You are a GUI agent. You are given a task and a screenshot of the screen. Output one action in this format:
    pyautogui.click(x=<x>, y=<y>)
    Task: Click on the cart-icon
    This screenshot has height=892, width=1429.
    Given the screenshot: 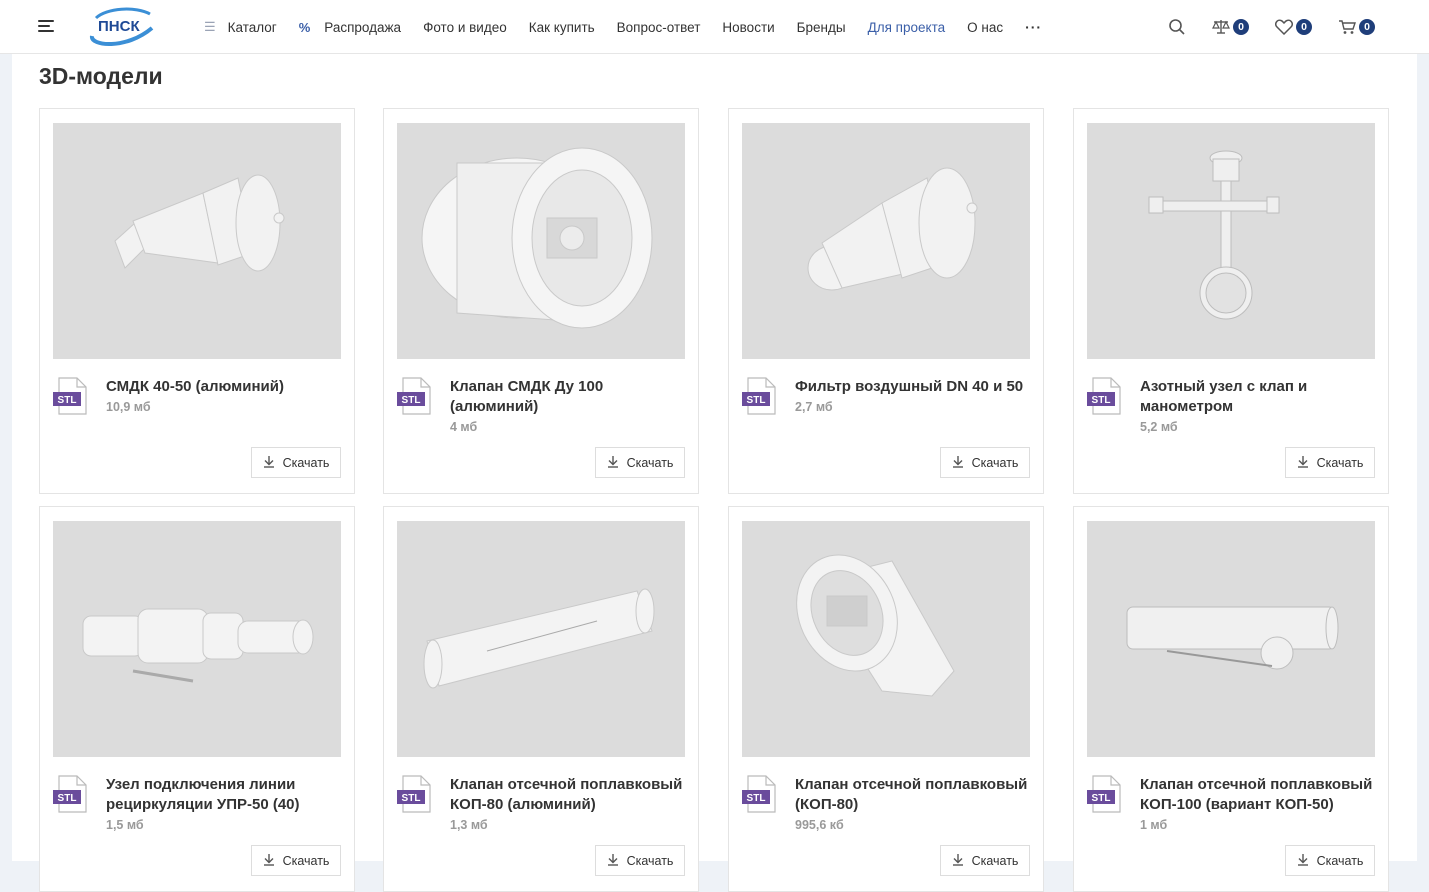 What is the action you would take?
    pyautogui.click(x=1347, y=27)
    